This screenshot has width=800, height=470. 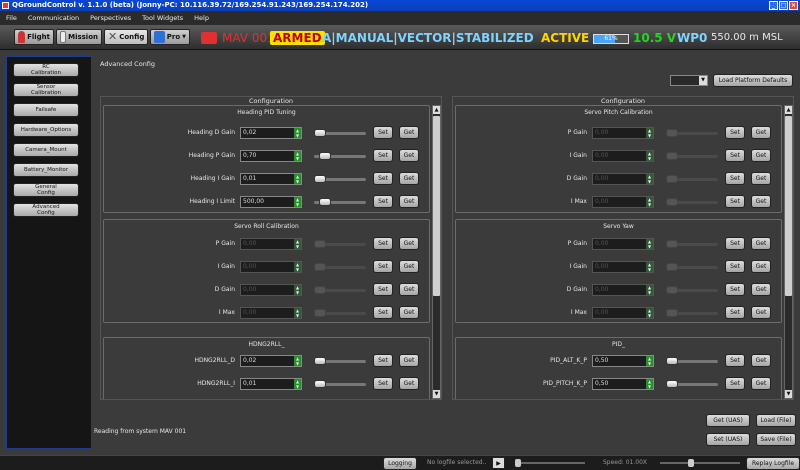 I want to click on sidebar-item-sensor-calibration: Sensor Calibration, so click(x=46, y=90).